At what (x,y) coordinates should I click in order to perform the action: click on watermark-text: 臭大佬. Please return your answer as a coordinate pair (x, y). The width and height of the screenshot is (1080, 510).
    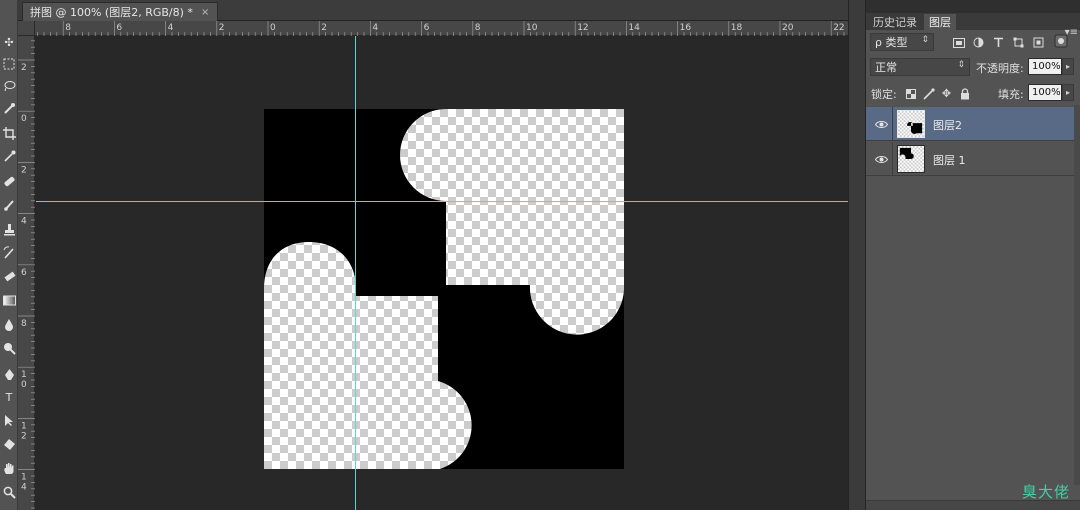
    Looking at the image, I should click on (1045, 492).